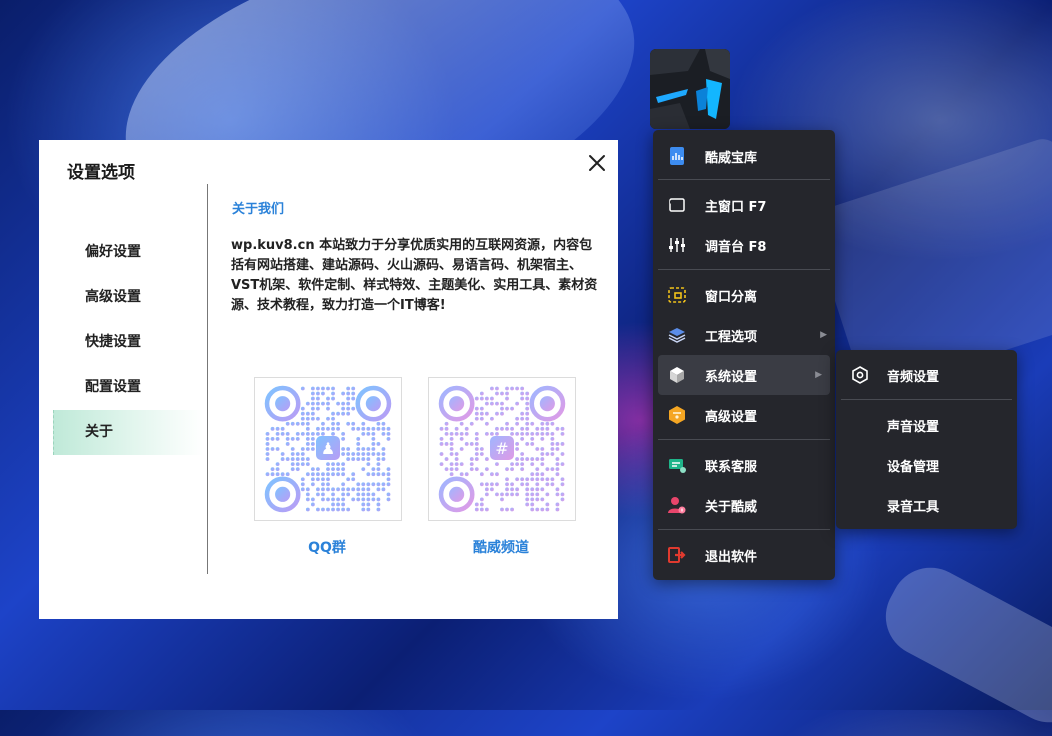  I want to click on menu-label: 系统设置, so click(731, 377).